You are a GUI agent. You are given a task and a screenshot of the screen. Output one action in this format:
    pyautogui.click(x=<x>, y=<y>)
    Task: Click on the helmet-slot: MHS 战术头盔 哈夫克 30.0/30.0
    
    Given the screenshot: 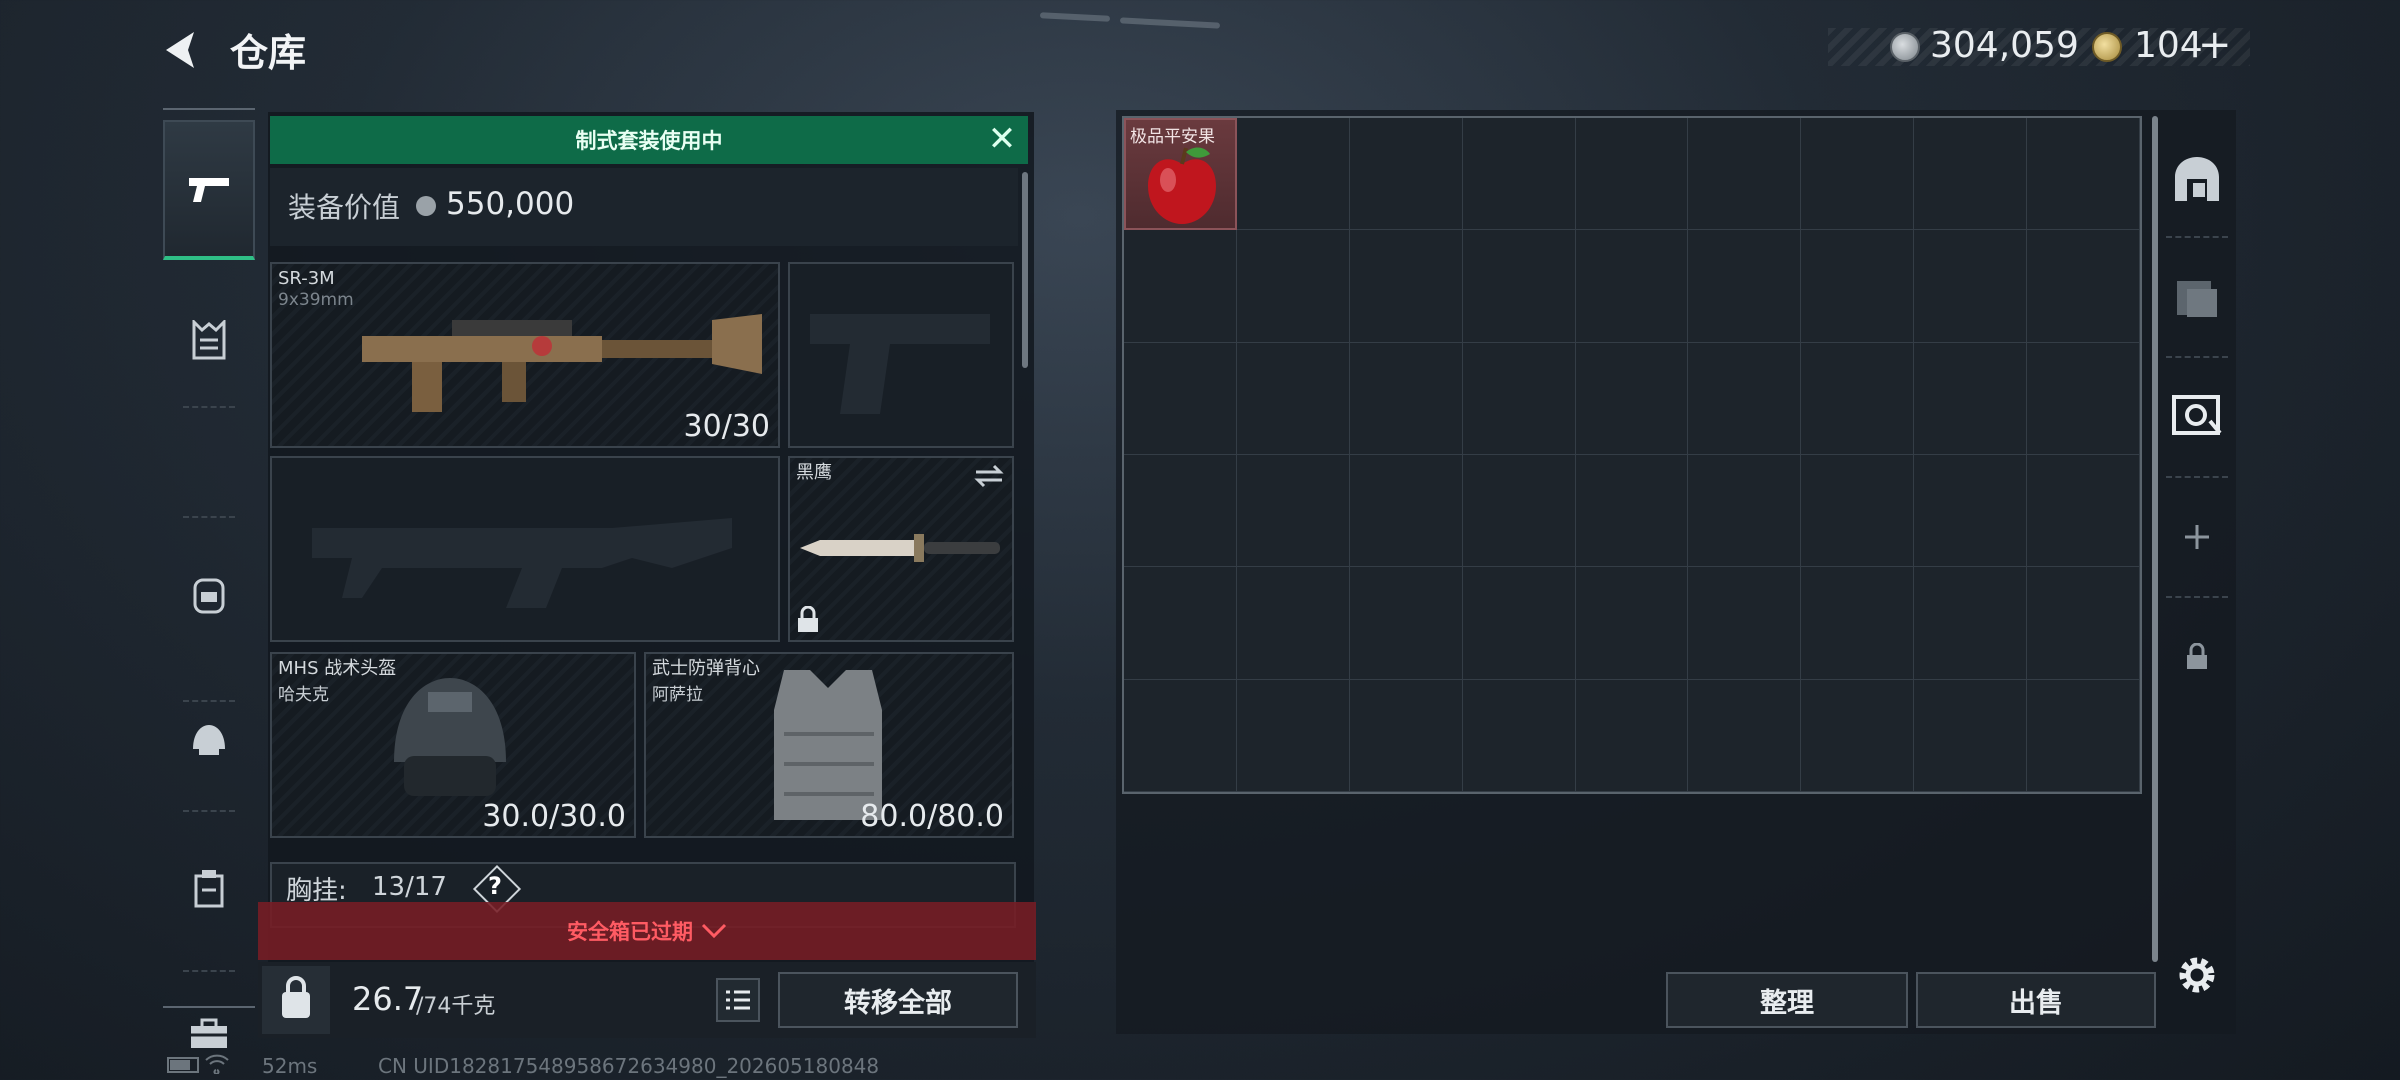 What is the action you would take?
    pyautogui.click(x=453, y=745)
    